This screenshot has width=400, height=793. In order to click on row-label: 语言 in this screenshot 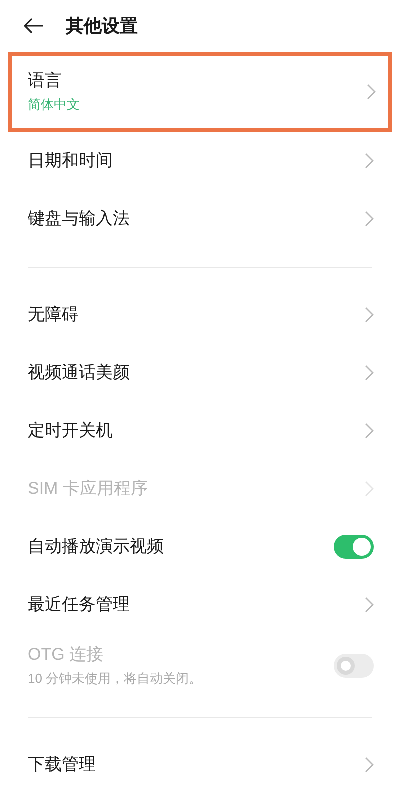, I will do `click(45, 81)`.